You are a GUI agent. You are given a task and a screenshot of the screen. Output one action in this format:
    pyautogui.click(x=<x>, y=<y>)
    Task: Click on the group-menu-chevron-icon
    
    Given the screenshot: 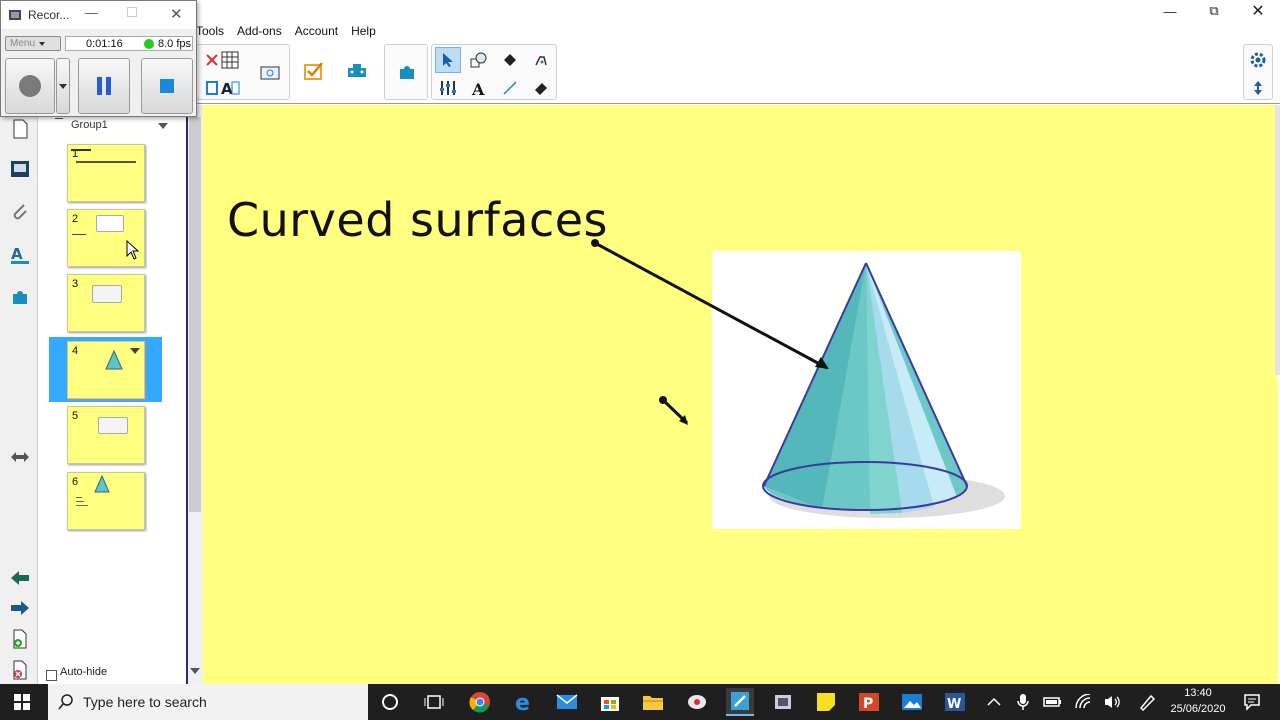 What is the action you would take?
    pyautogui.click(x=163, y=126)
    